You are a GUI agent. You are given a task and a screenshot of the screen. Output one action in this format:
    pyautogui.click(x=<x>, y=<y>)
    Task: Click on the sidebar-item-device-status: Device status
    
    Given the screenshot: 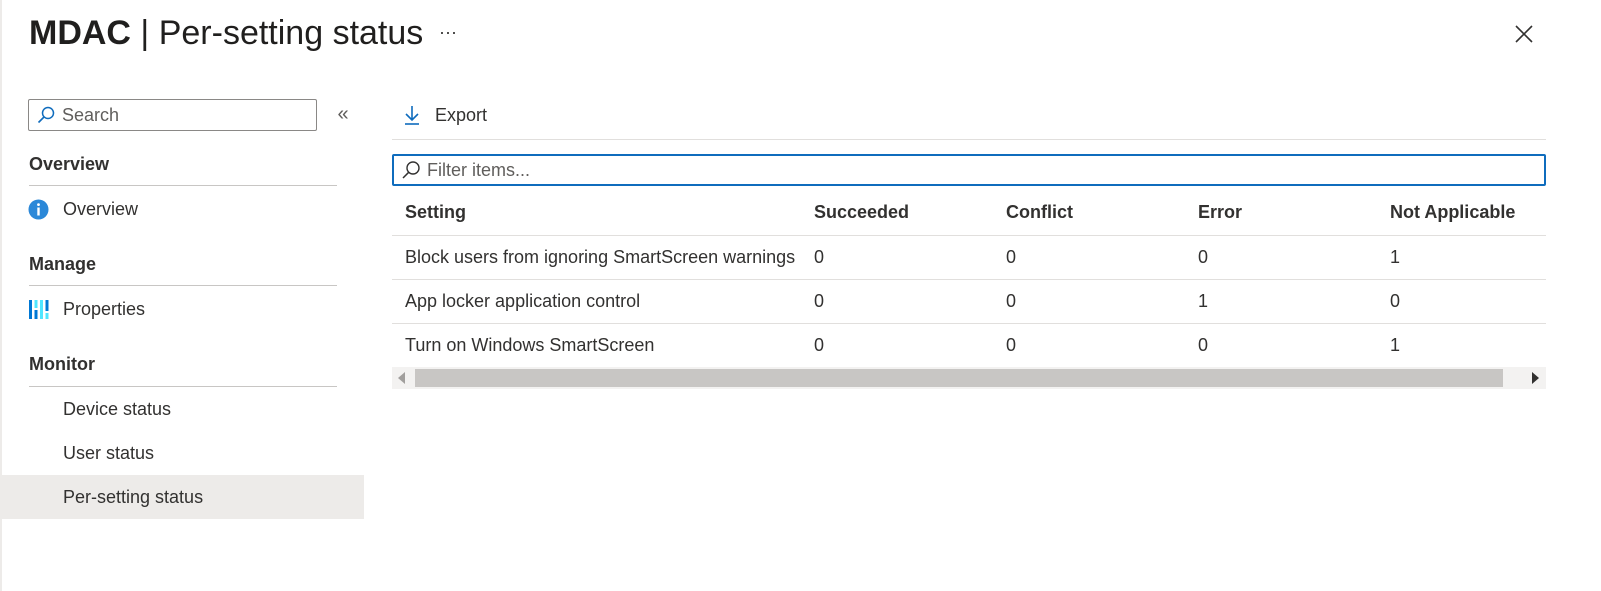 What is the action you would take?
    pyautogui.click(x=182, y=409)
    